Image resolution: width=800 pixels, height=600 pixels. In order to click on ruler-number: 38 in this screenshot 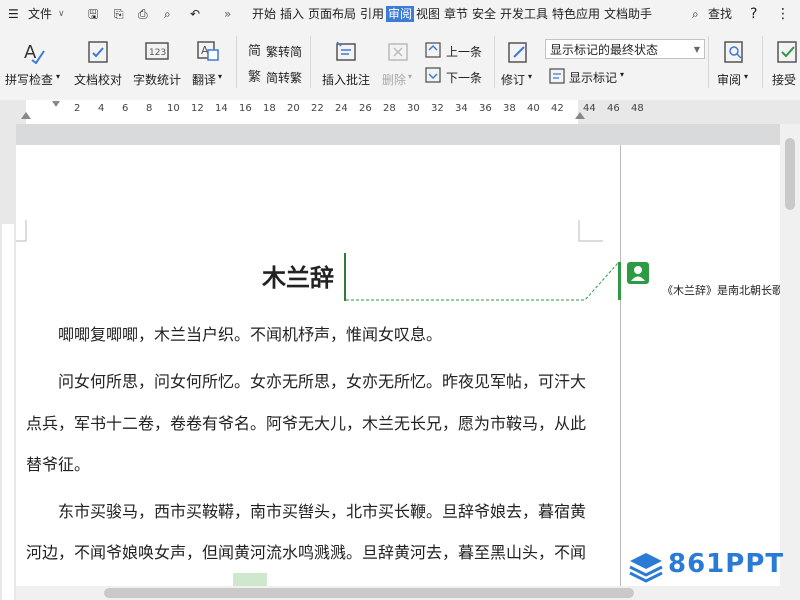, I will do `click(509, 108)`.